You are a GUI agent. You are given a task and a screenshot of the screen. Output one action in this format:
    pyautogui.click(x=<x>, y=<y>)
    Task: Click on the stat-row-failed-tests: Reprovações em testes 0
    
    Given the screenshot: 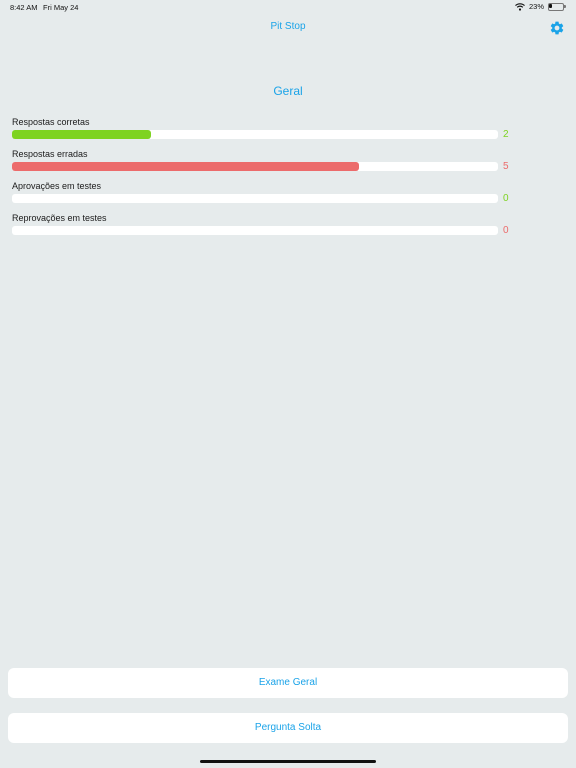 What is the action you would take?
    pyautogui.click(x=272, y=226)
    